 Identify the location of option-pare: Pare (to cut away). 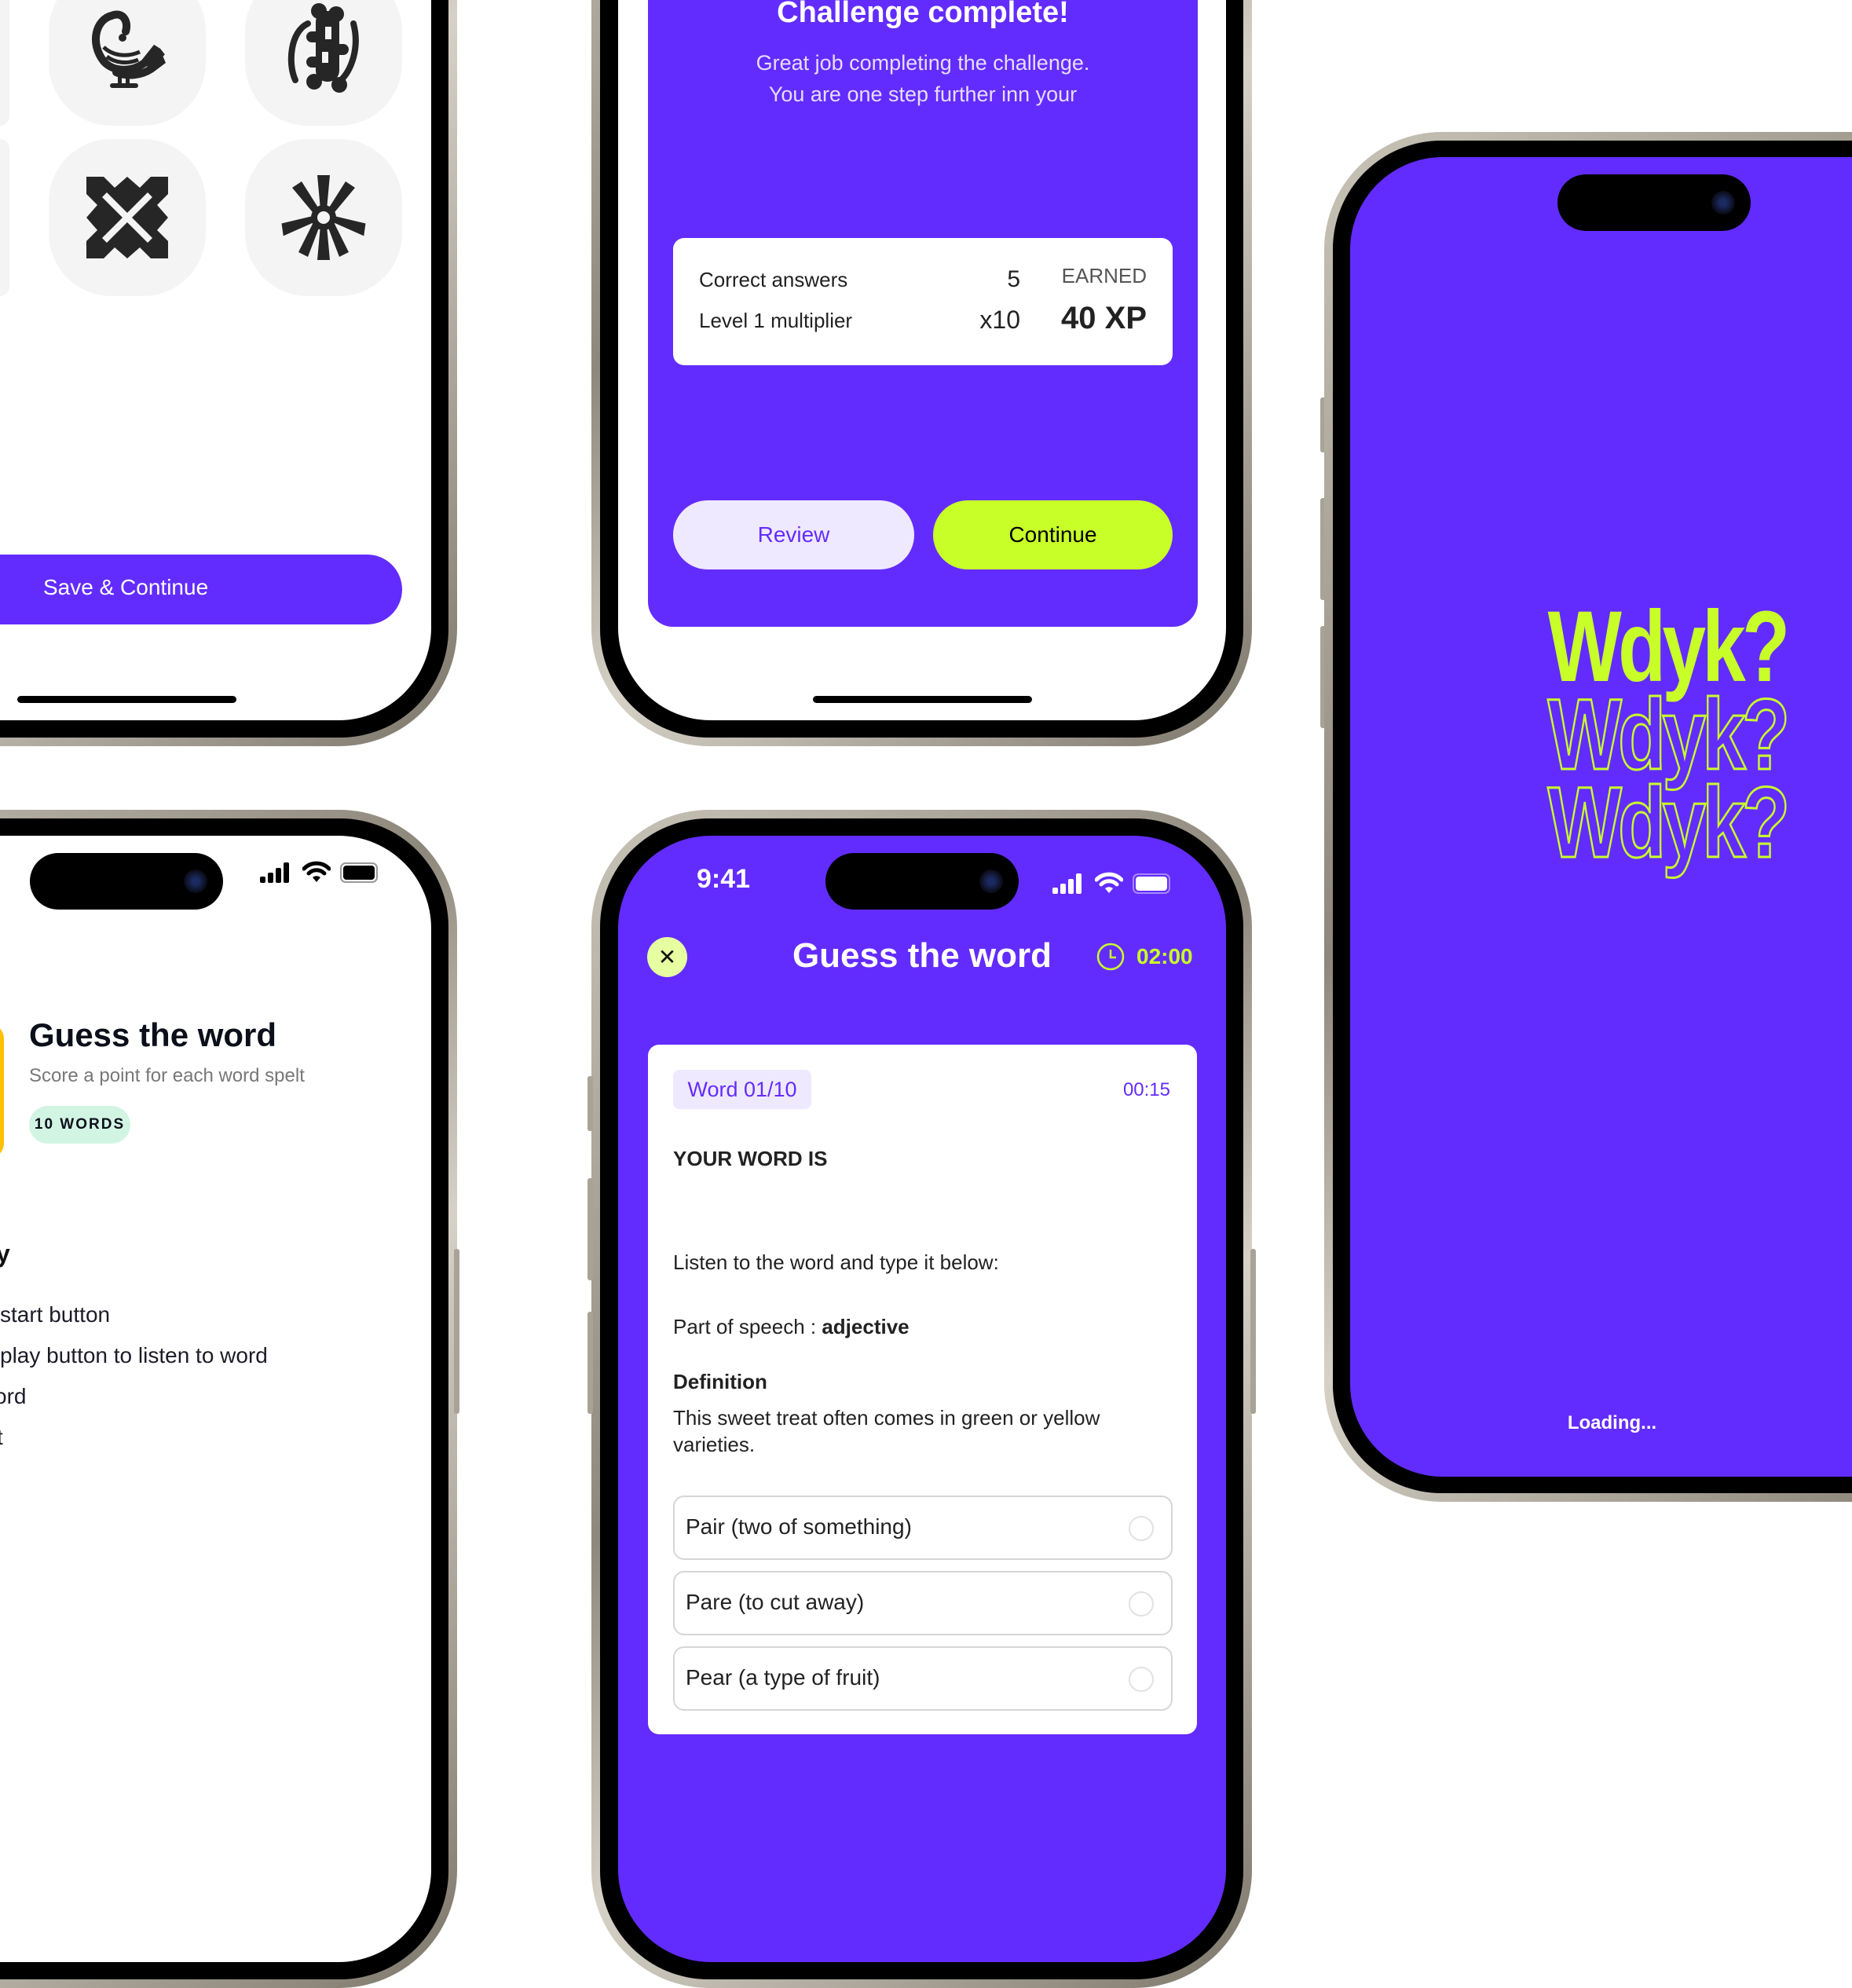
(923, 1603).